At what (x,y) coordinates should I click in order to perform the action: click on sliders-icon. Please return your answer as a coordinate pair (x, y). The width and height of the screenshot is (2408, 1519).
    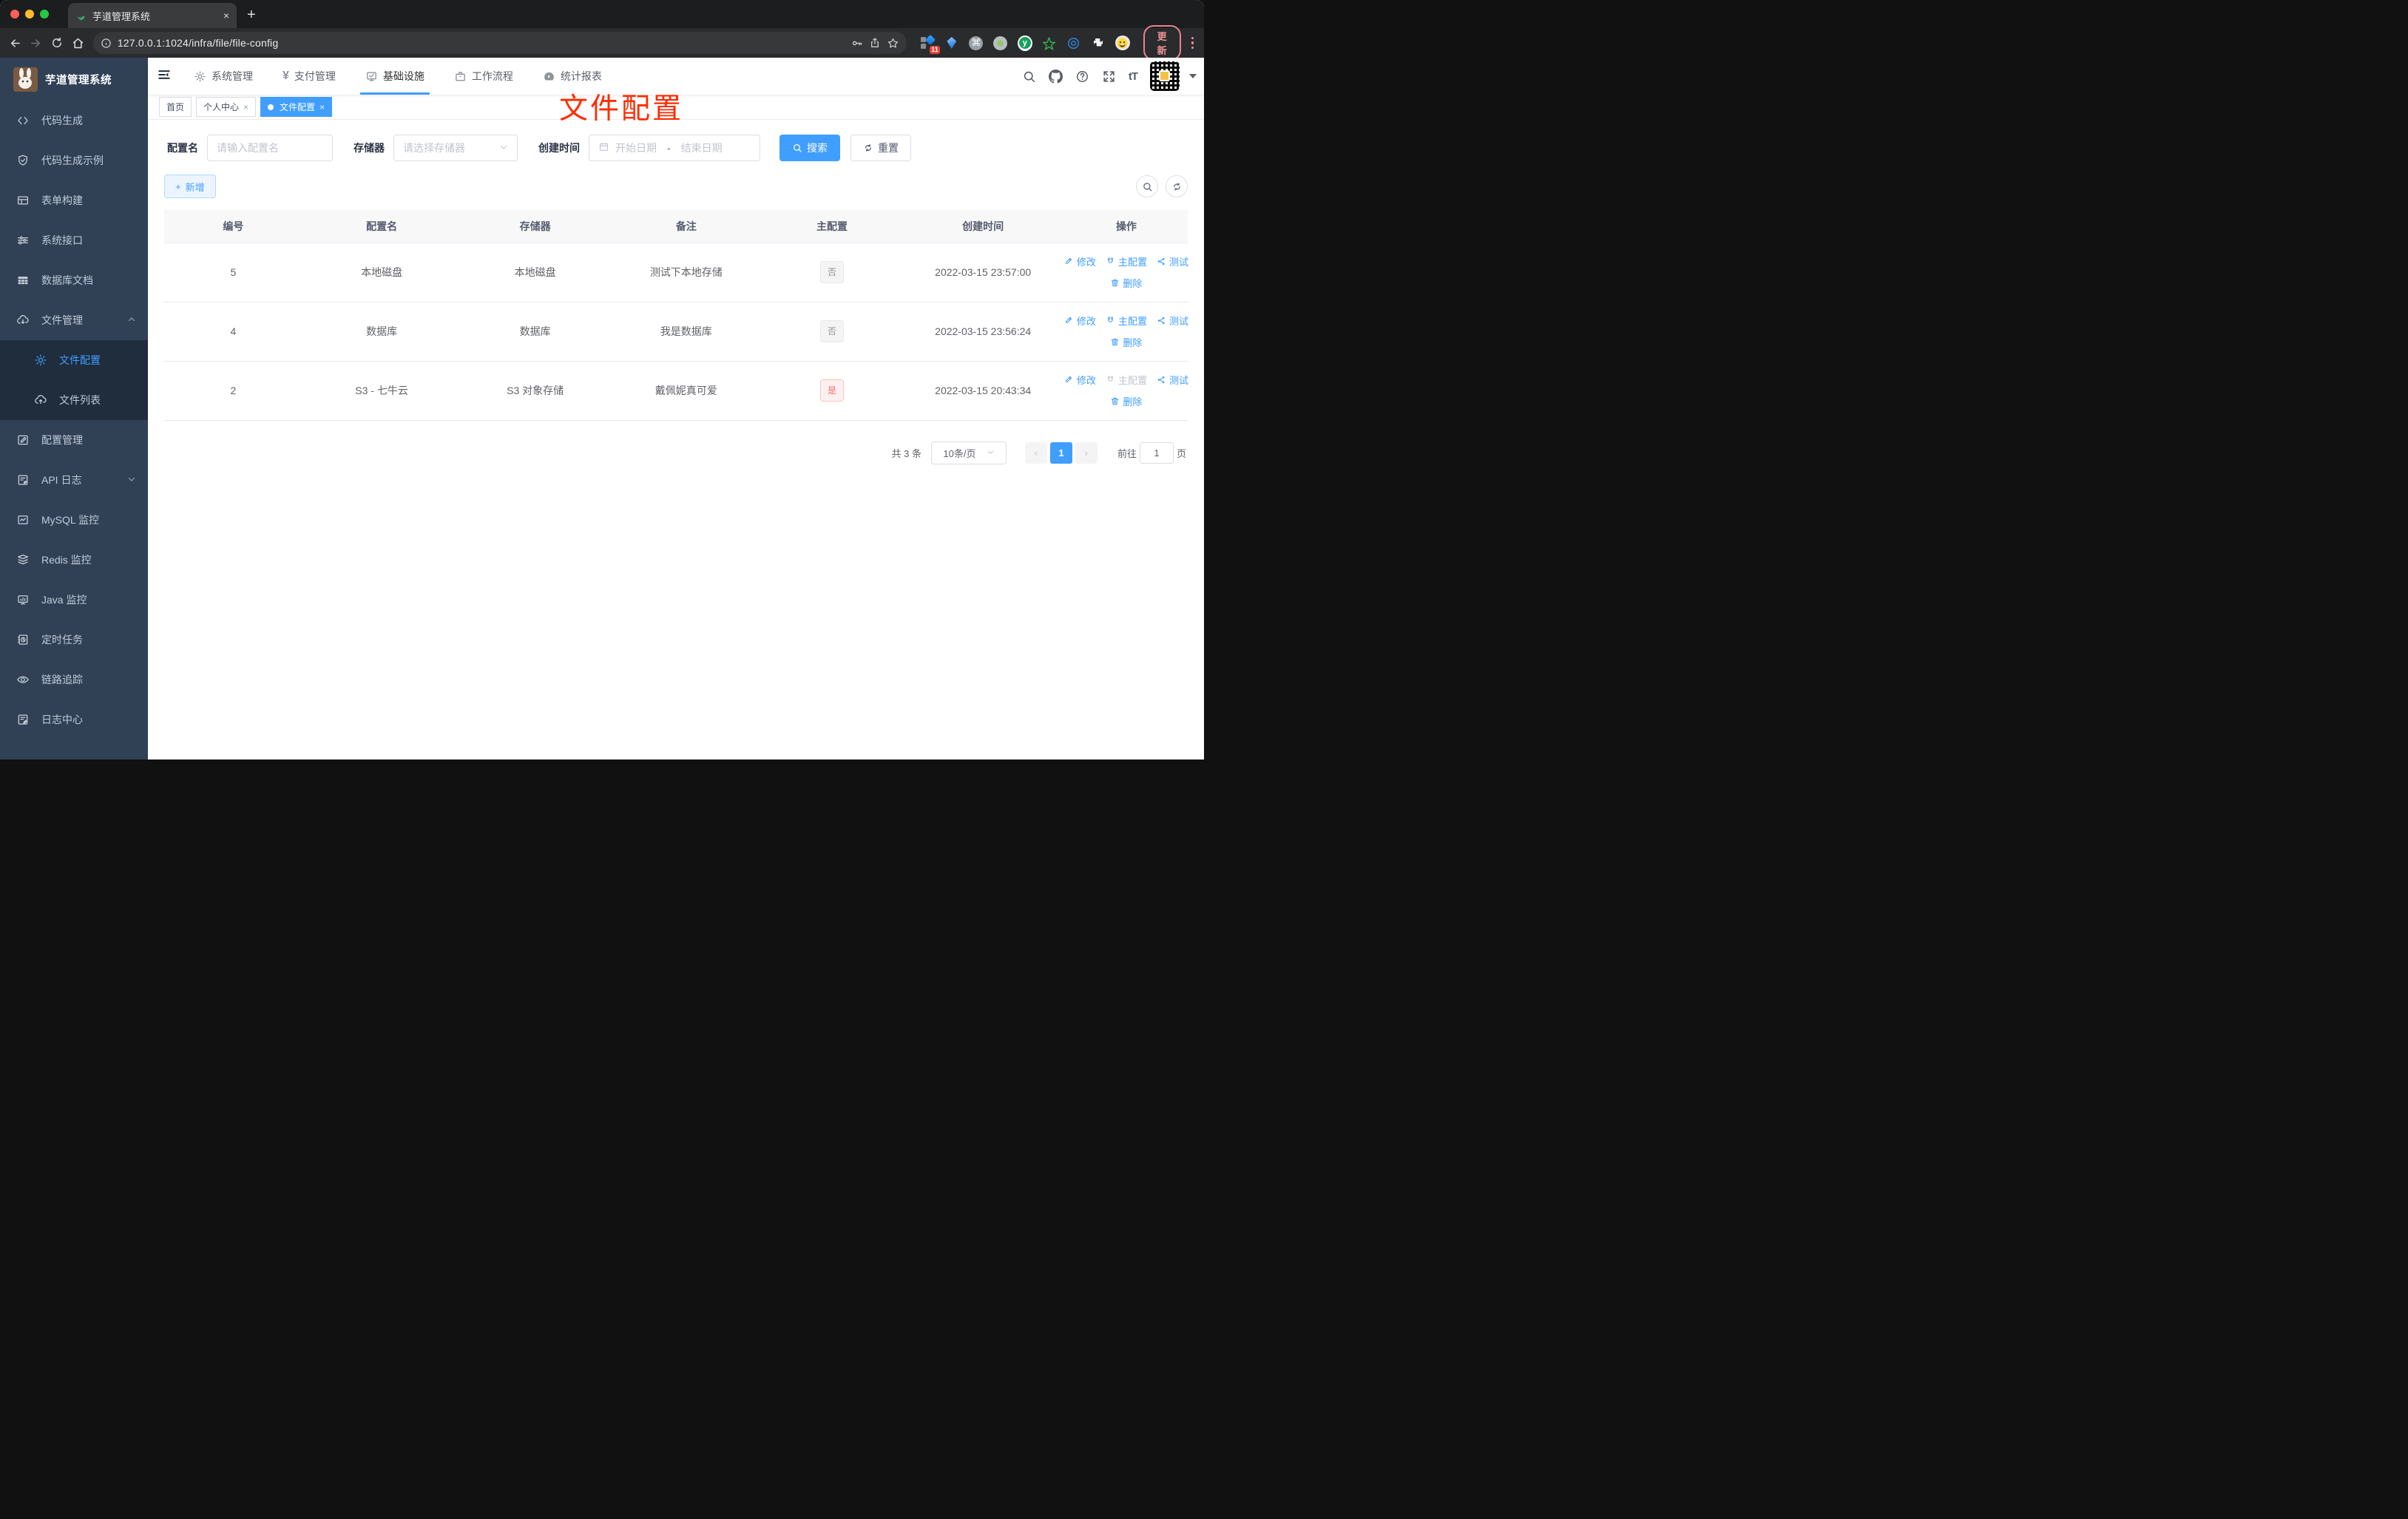
    Looking at the image, I should click on (23, 240).